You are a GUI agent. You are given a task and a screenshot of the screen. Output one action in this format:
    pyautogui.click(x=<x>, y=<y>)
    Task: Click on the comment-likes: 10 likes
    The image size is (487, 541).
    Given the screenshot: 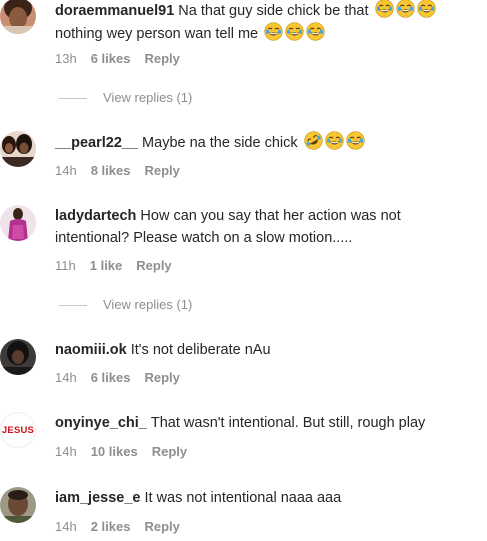 What is the action you would take?
    pyautogui.click(x=114, y=451)
    